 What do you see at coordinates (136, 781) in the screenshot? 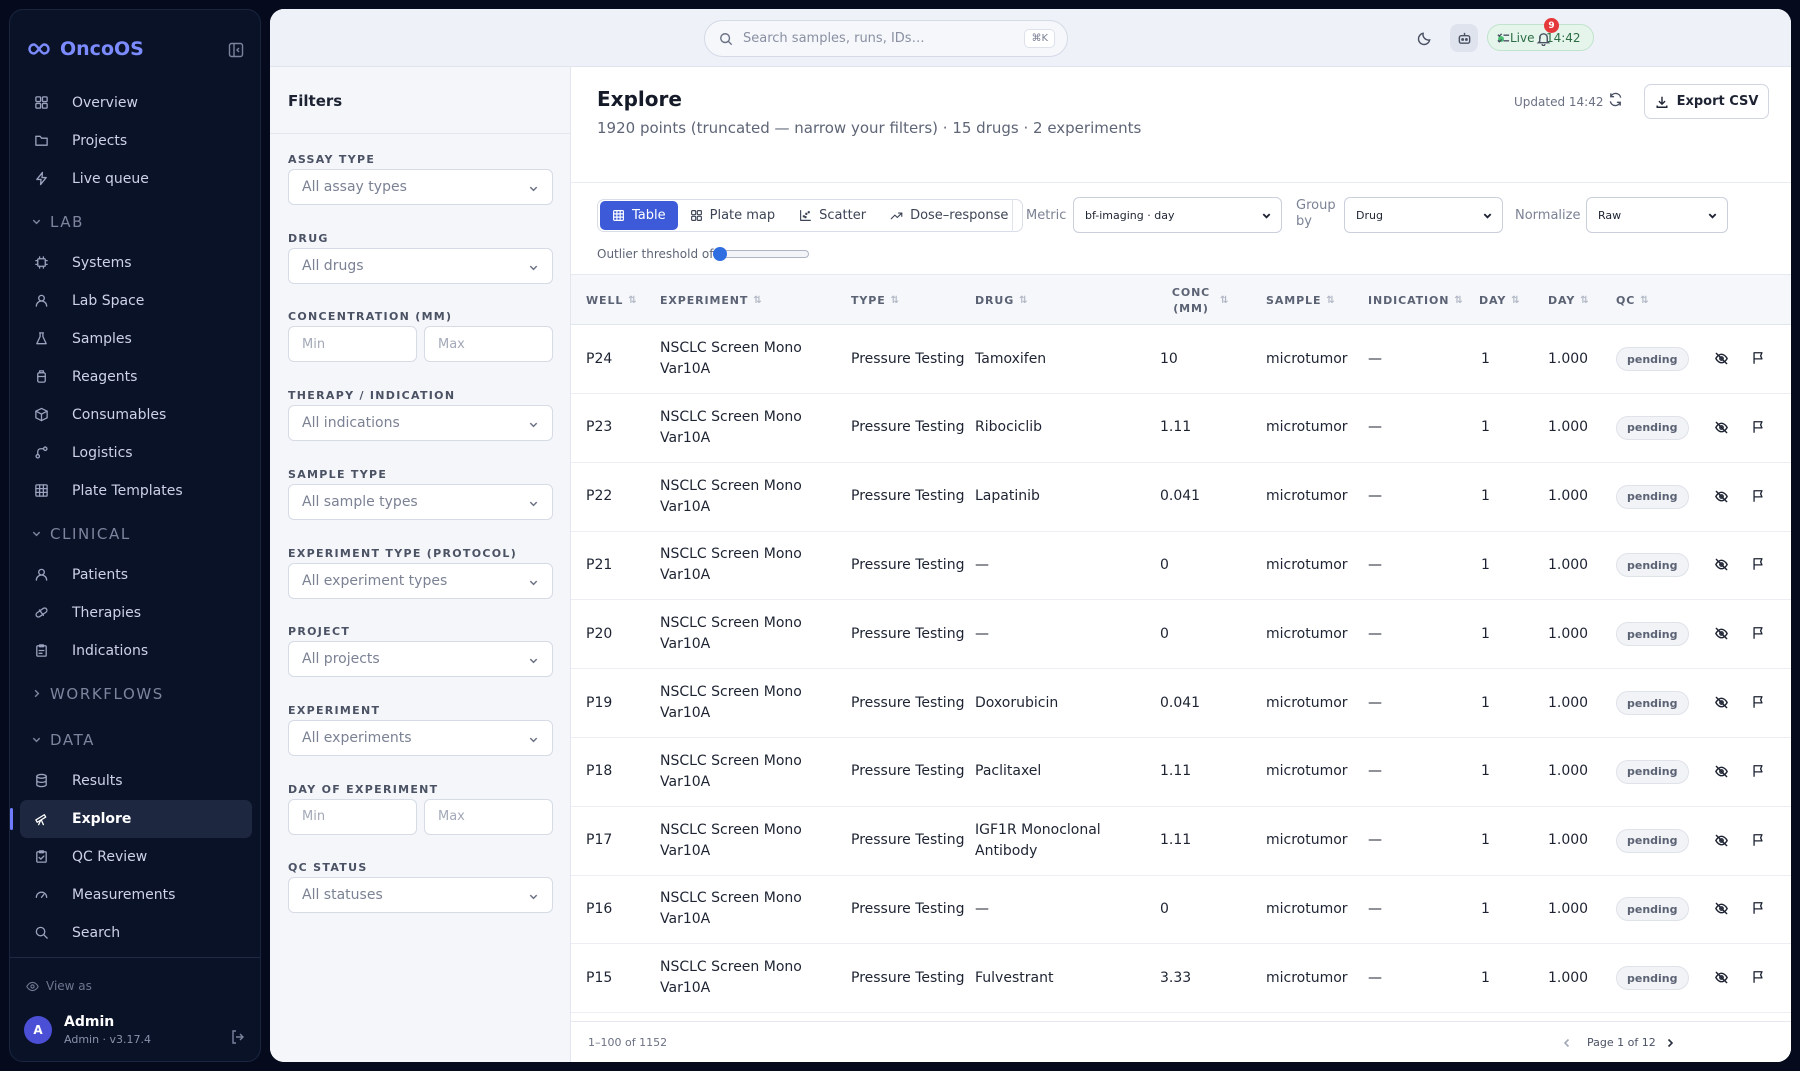
I see `sidebar-item-results: Results` at bounding box center [136, 781].